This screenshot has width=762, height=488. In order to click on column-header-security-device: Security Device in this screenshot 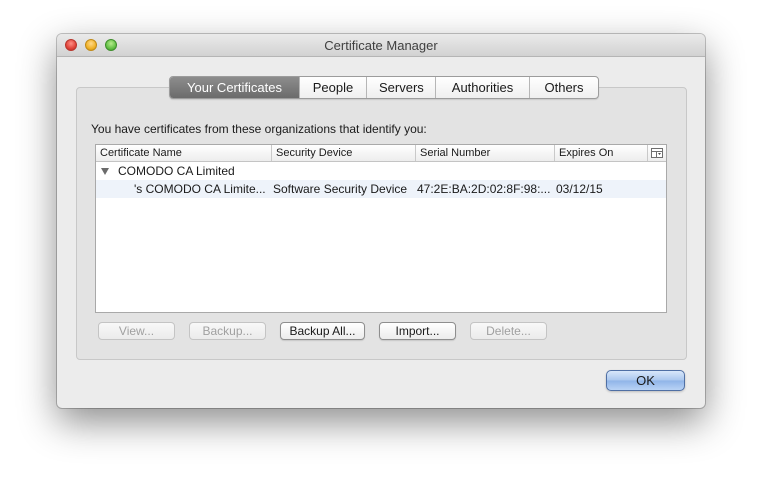, I will do `click(344, 153)`.